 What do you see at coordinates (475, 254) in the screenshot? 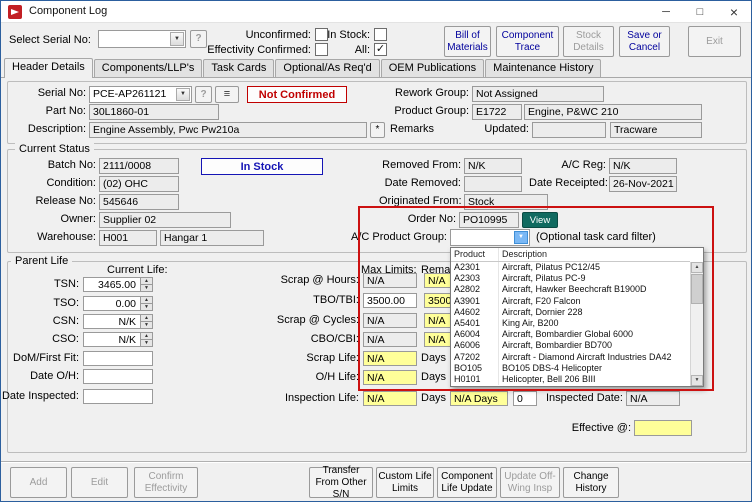
I see `dropdown-col-product-group: Product Group` at bounding box center [475, 254].